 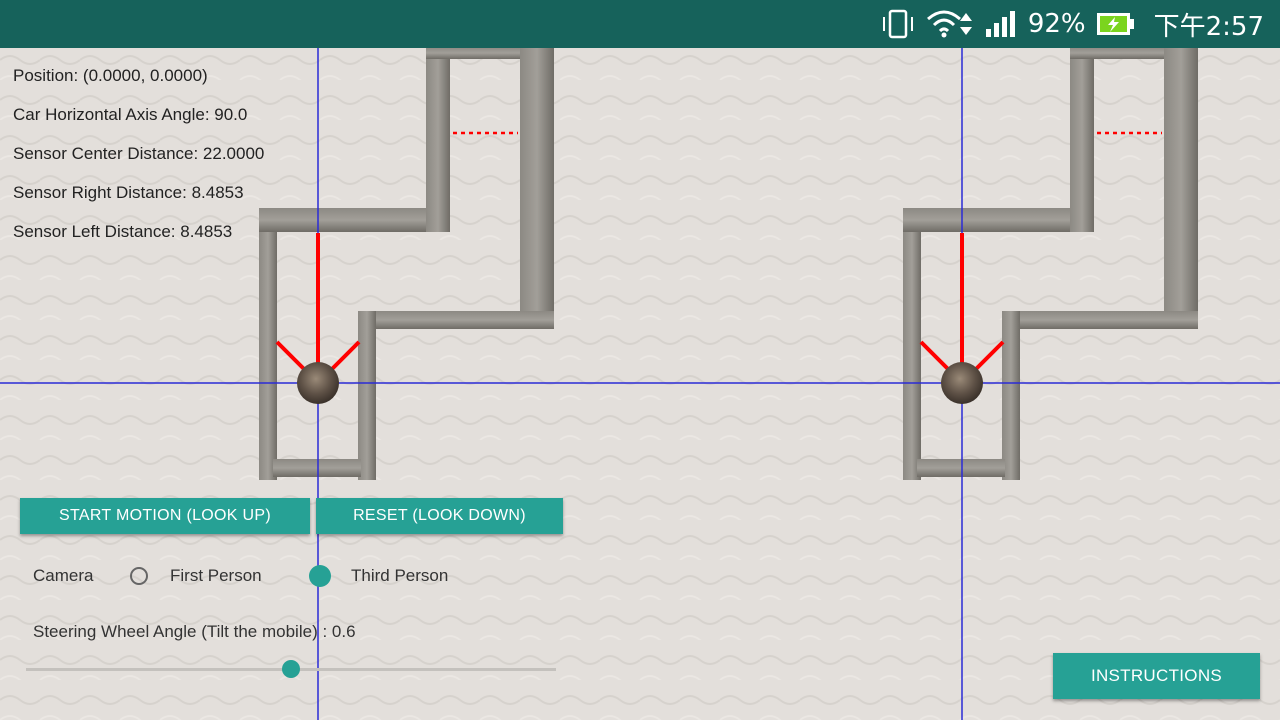 I want to click on signal-icon, so click(x=1000, y=24).